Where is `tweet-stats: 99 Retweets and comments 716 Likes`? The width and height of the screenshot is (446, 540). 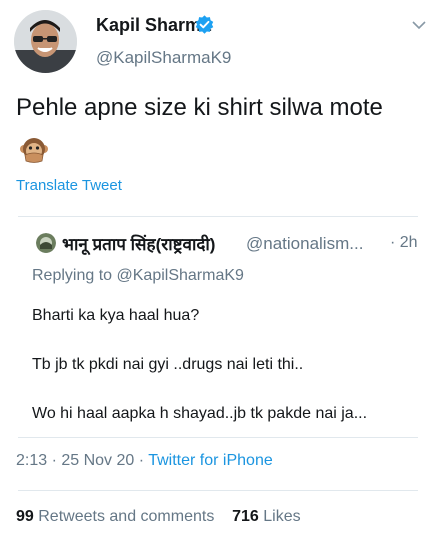
tweet-stats: 99 Retweets and comments 716 Likes is located at coordinates (158, 517).